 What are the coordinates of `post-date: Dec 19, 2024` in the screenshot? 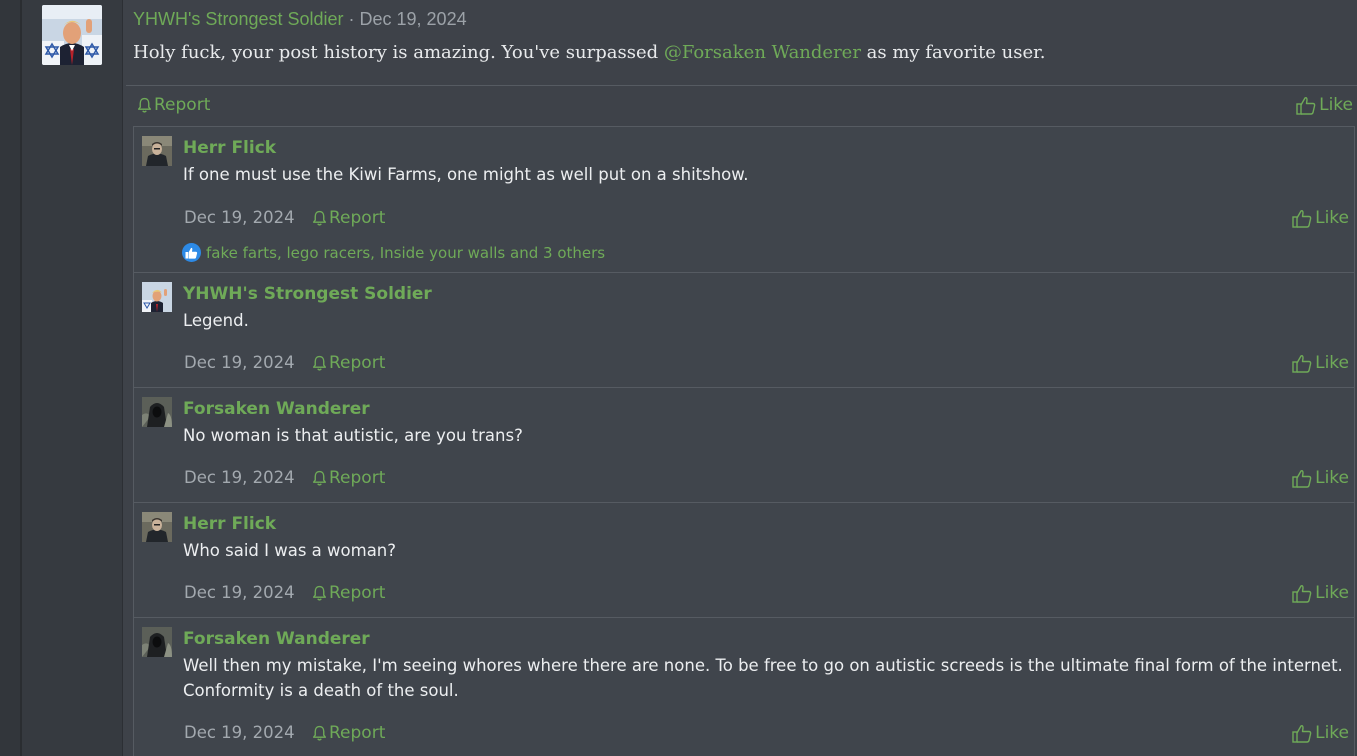 It's located at (413, 19).